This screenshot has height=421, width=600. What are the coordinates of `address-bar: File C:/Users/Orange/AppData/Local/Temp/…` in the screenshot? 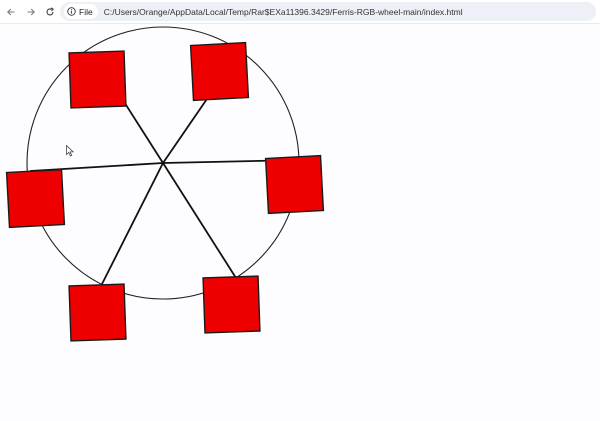 It's located at (328, 11).